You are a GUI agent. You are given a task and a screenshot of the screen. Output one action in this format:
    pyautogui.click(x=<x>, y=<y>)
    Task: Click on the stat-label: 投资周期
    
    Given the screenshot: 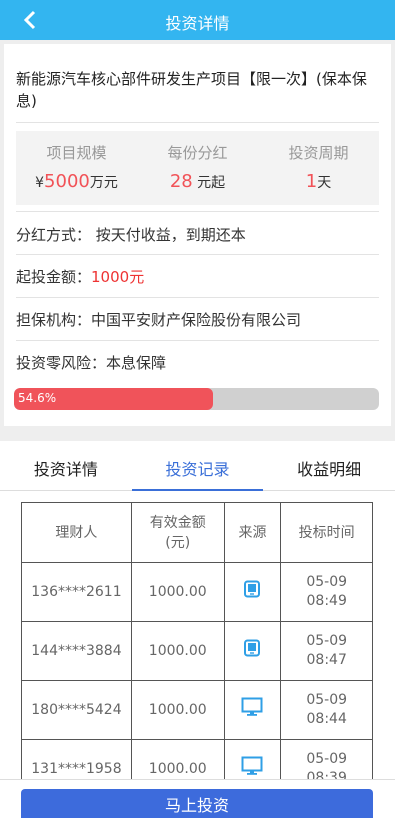 What is the action you would take?
    pyautogui.click(x=318, y=153)
    